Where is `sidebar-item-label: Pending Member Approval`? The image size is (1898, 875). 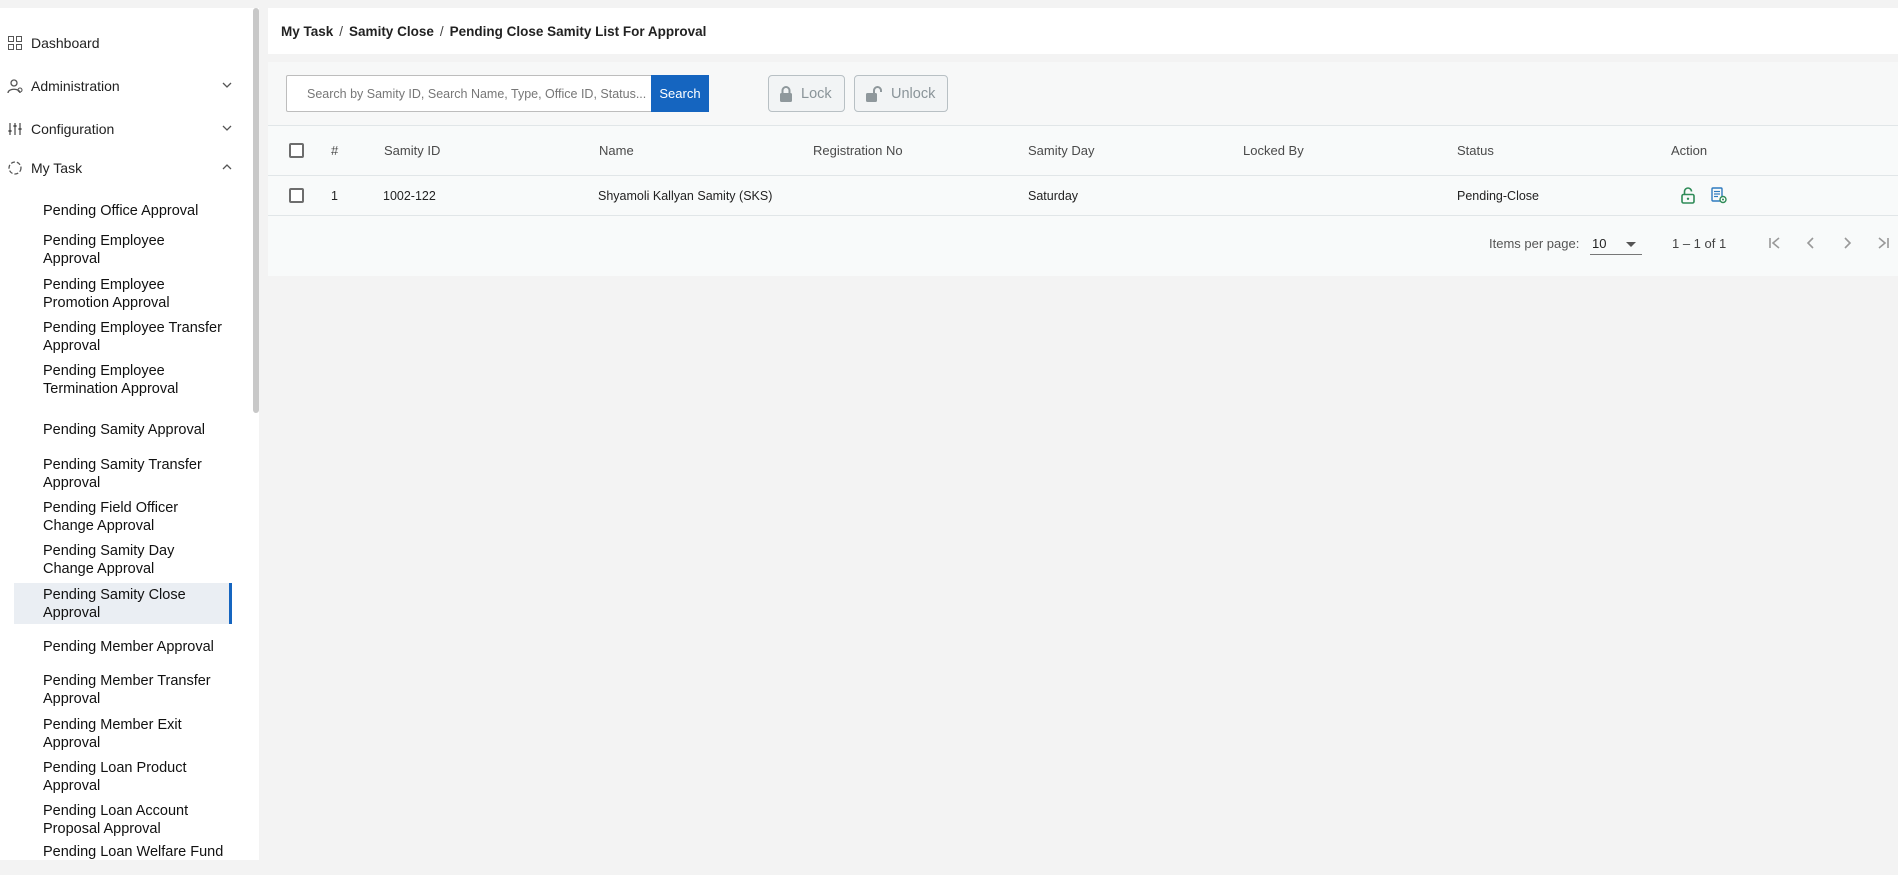 sidebar-item-label: Pending Member Approval is located at coordinates (128, 647).